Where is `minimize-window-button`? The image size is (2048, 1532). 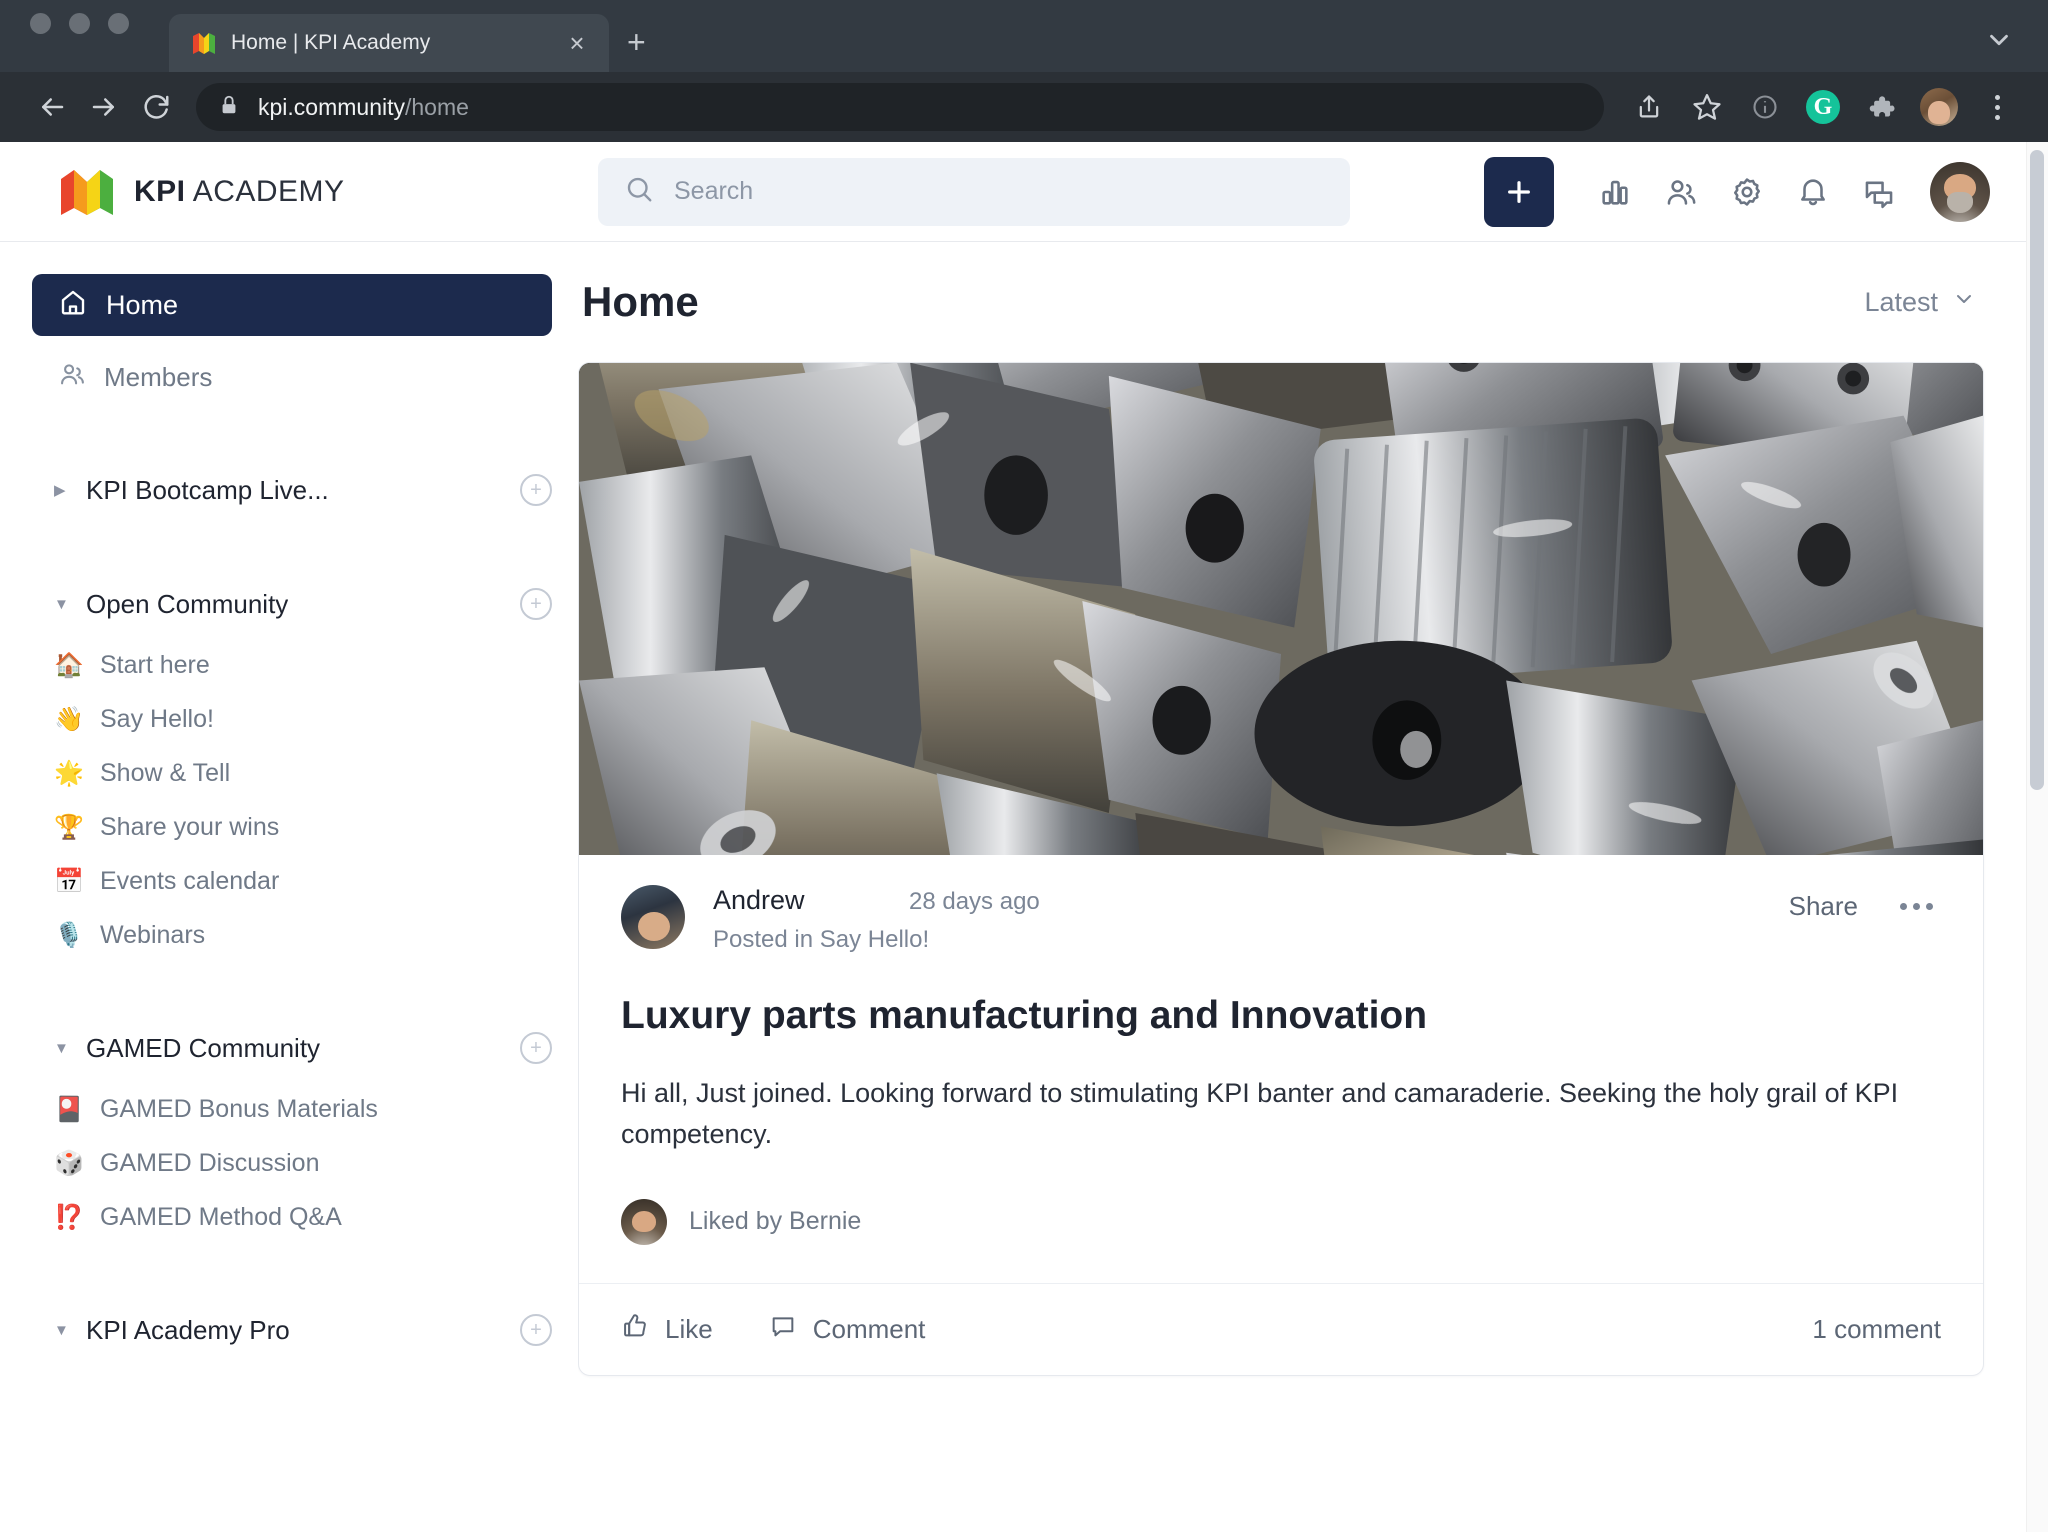 minimize-window-button is located at coordinates (79, 23).